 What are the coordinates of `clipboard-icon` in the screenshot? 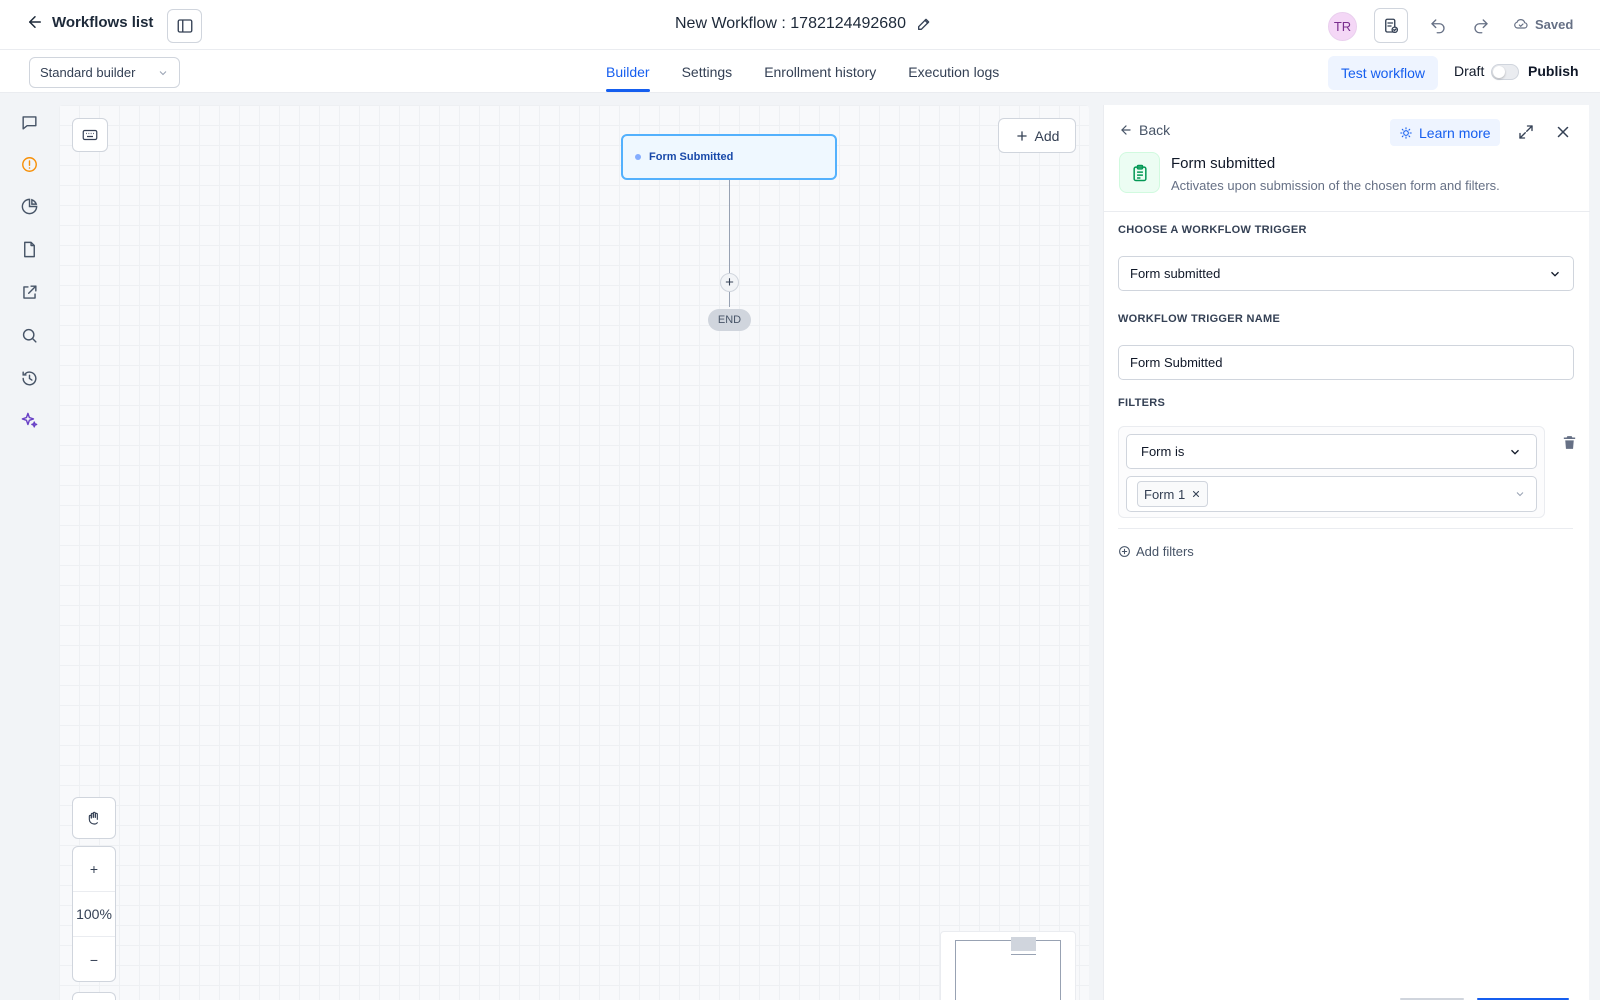 It's located at (1139, 172).